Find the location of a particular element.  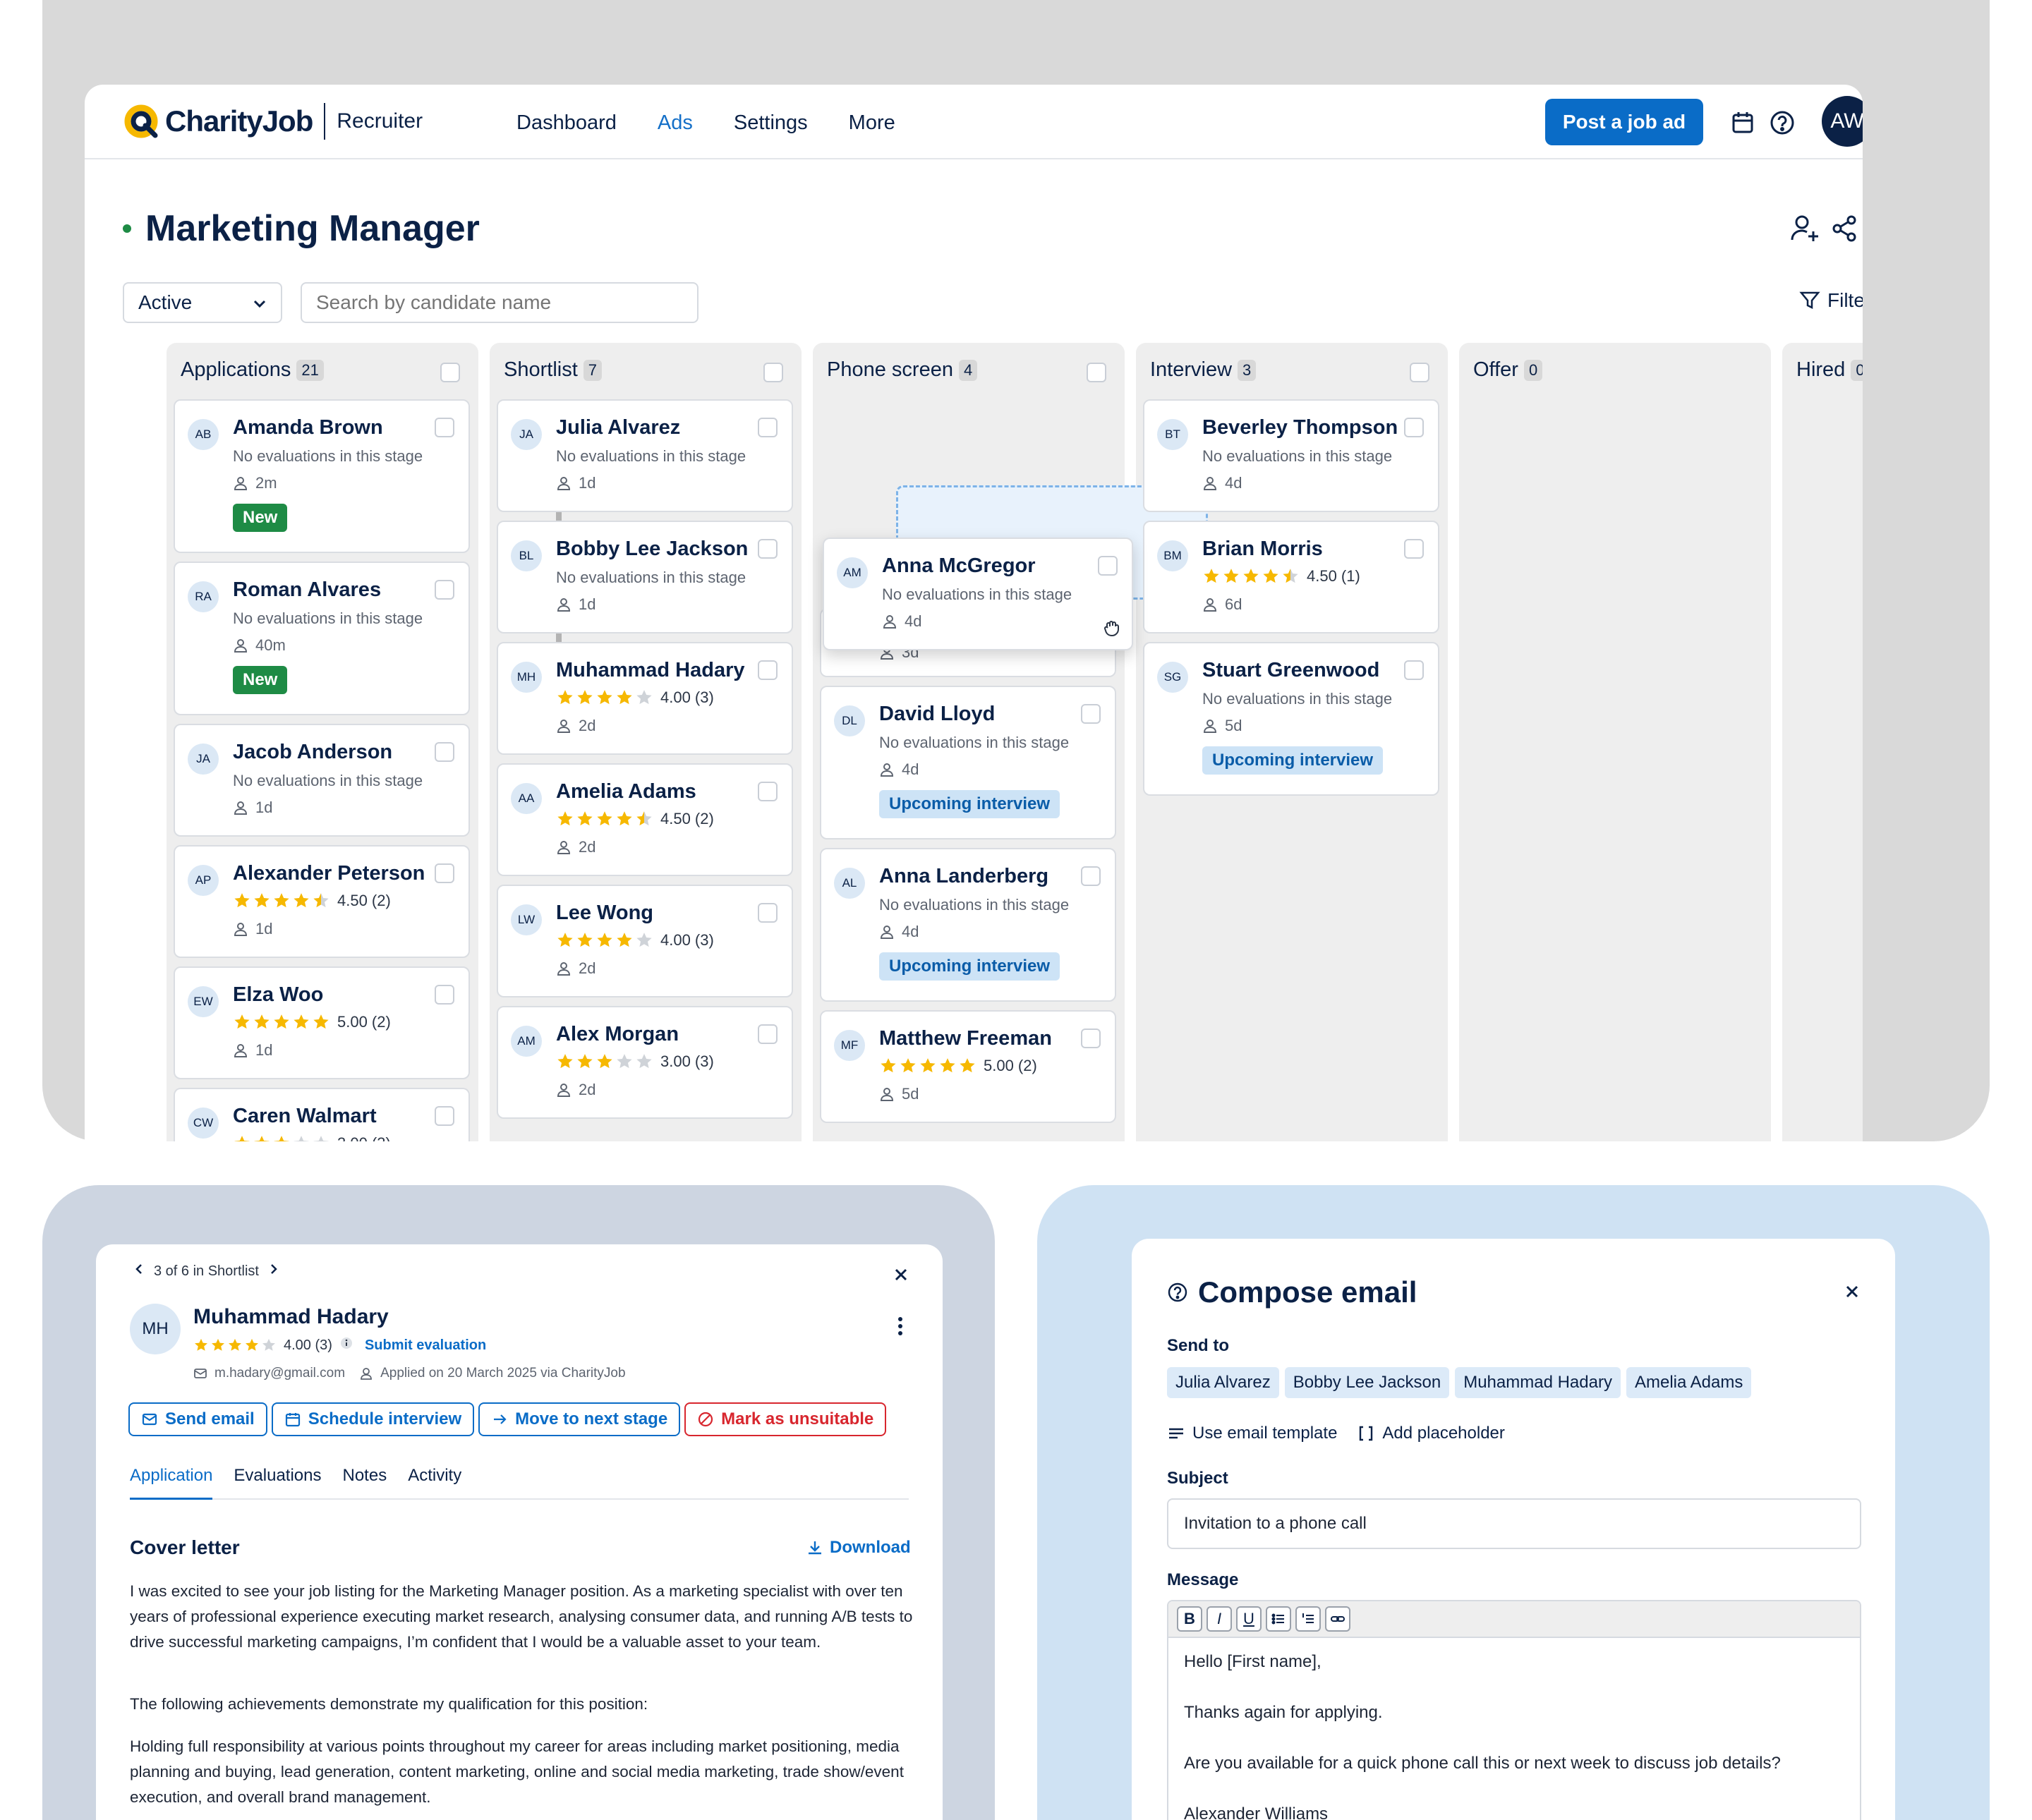

chevron-left-icon is located at coordinates (139, 1272).